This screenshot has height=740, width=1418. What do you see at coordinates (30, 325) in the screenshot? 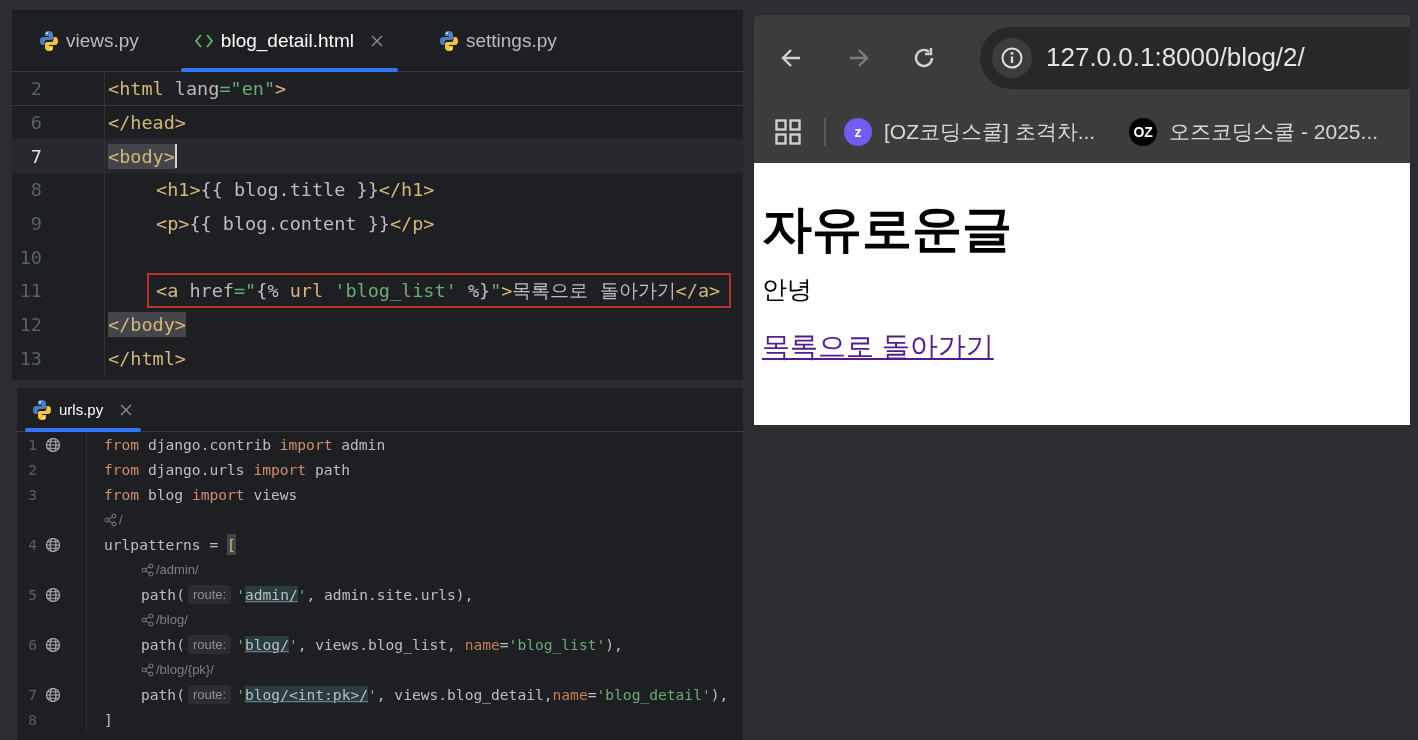
I see `line-number: 12` at bounding box center [30, 325].